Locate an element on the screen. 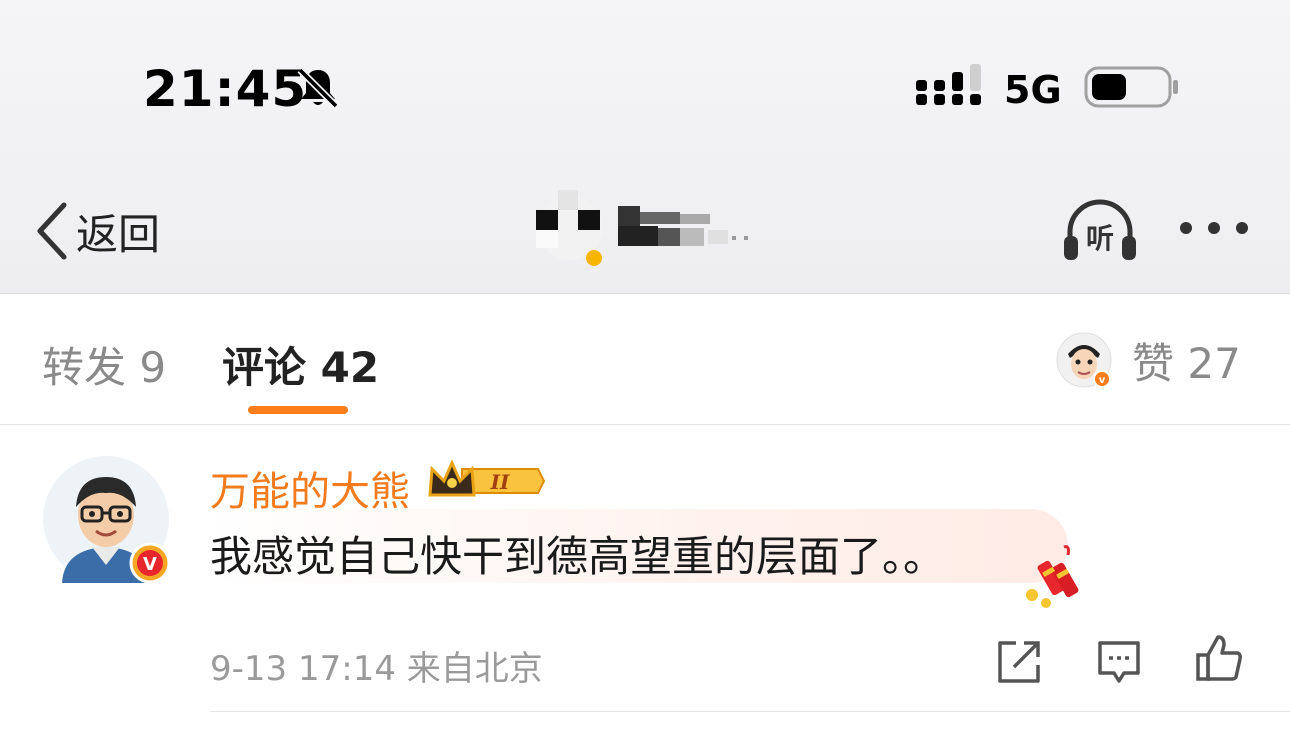  comment-meta: 9-13 17:14 来自北京 is located at coordinates (376, 669).